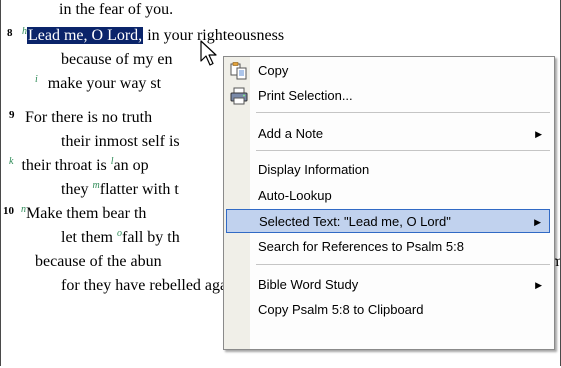 This screenshot has height=368, width=561. Describe the element at coordinates (11, 161) in the screenshot. I see `footnote-marker: k` at that location.